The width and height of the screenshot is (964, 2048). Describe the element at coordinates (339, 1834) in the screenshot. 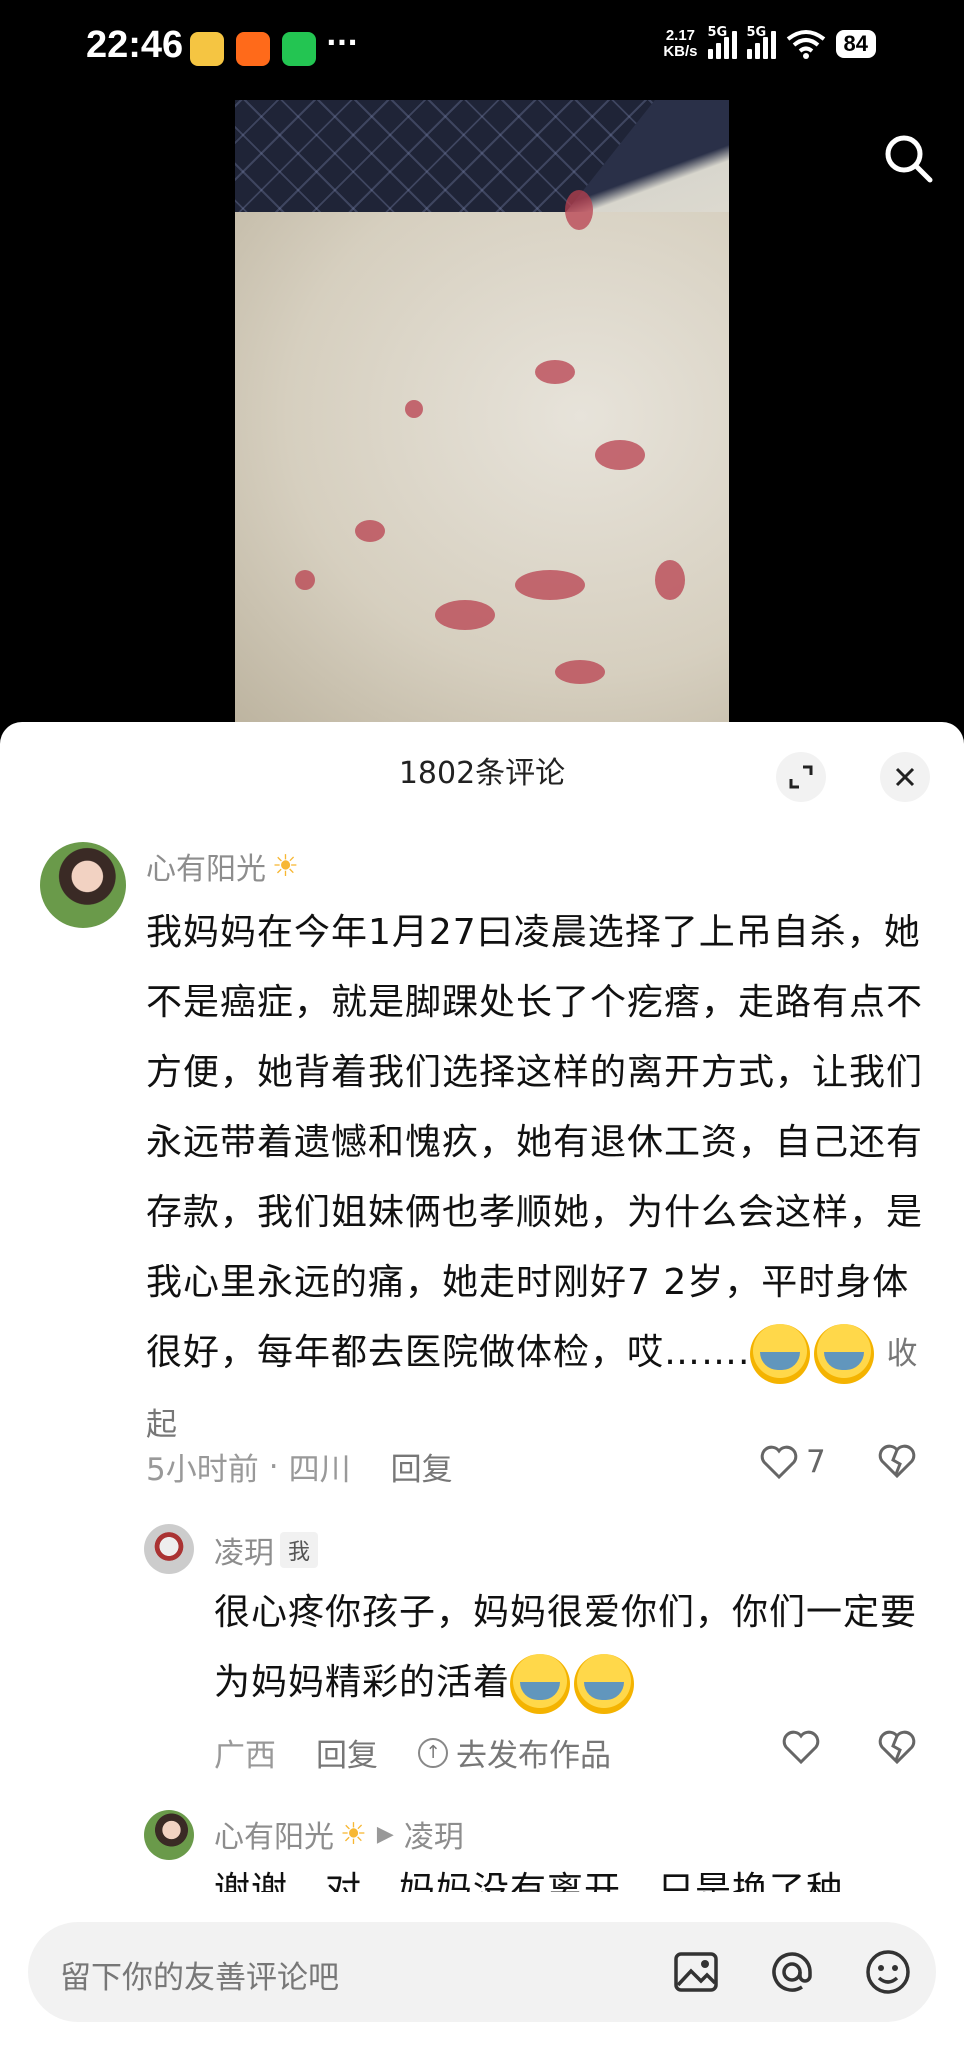

I see `comment-username: 心有阳光 ☀ ▶ 凌玥` at that location.